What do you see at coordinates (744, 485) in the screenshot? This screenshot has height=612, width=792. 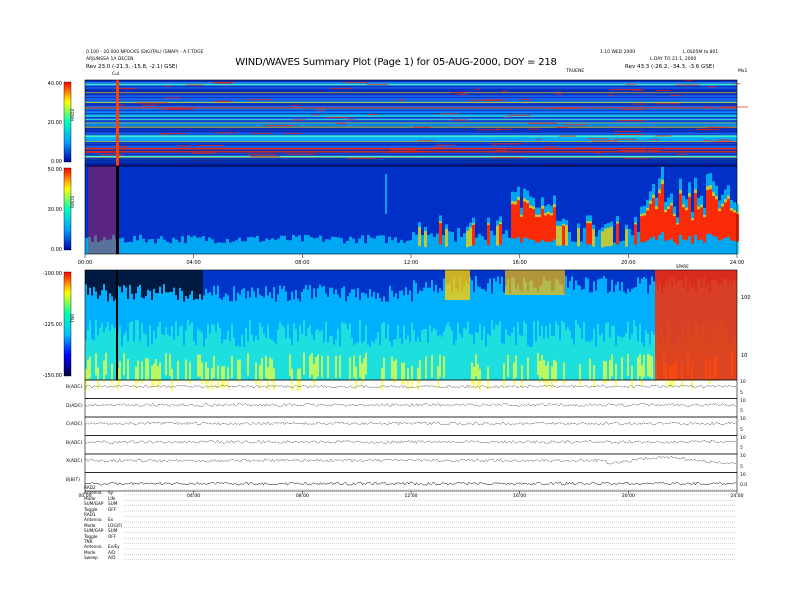 I see `trace-right-tick: 0.0` at bounding box center [744, 485].